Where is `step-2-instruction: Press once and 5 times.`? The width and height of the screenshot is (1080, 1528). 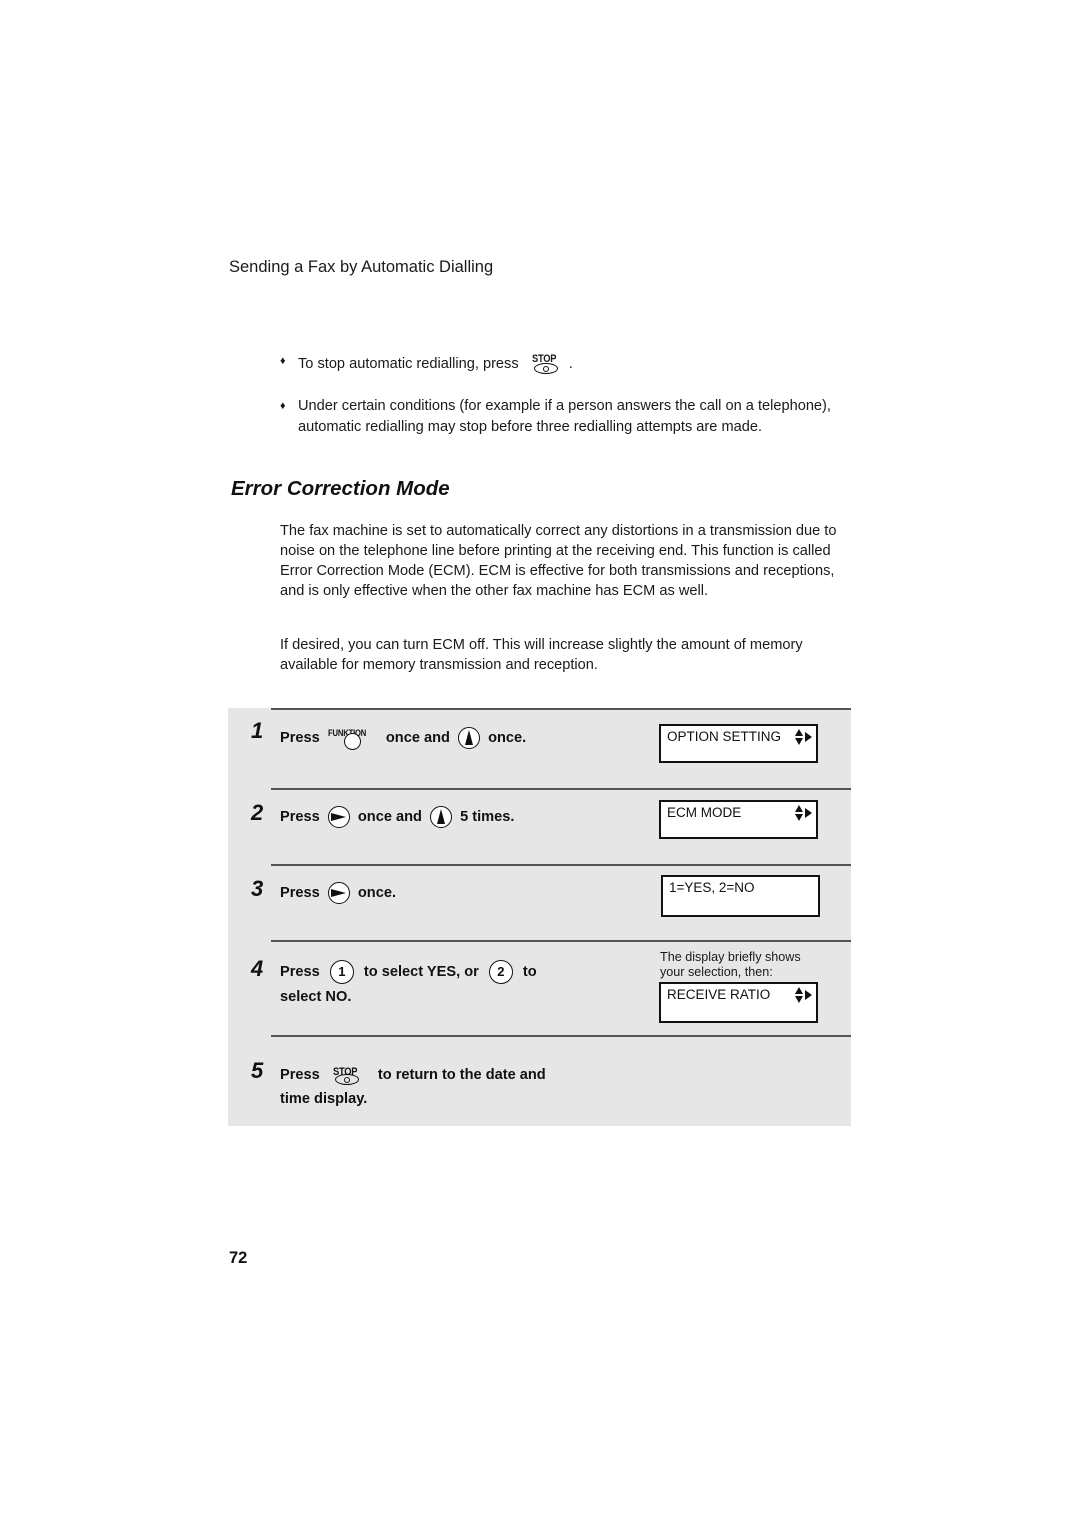 step-2-instruction: Press once and 5 times. is located at coordinates (397, 817).